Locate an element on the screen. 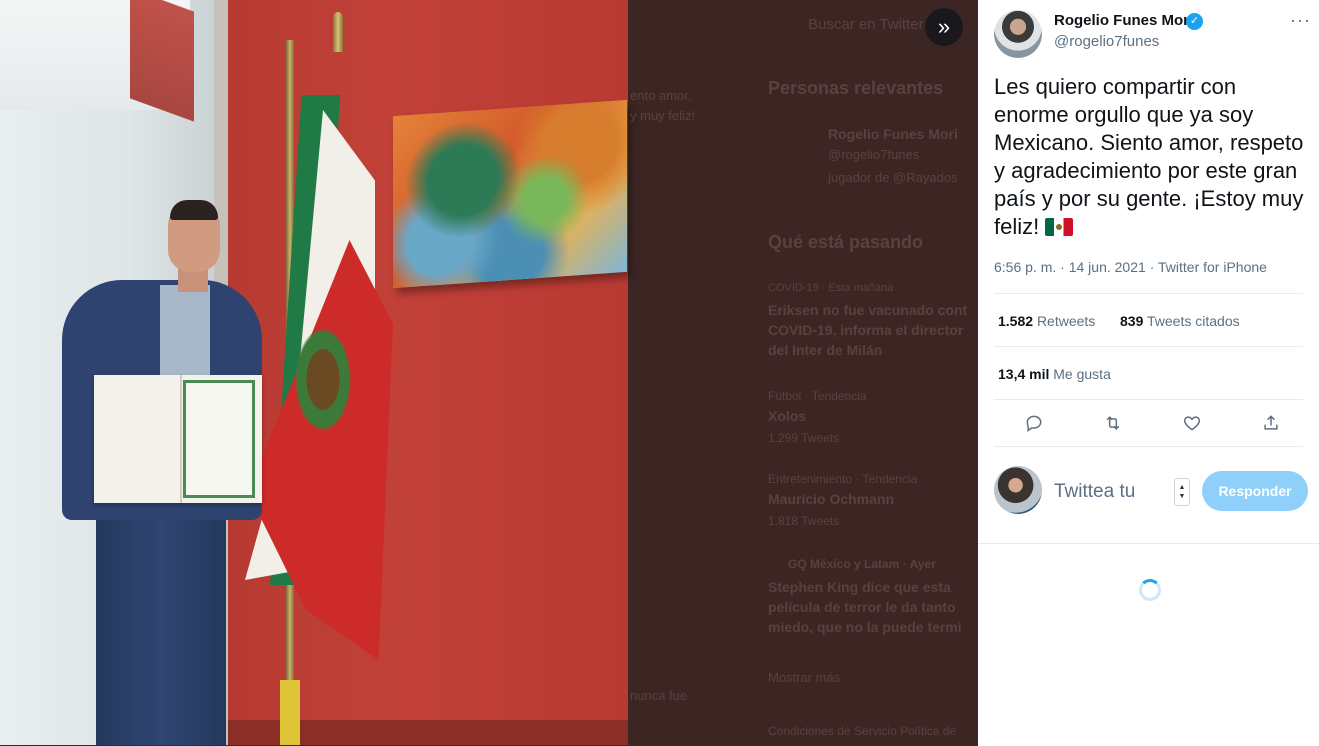  ghost-trending-header: Qué está pasando is located at coordinates (846, 242).